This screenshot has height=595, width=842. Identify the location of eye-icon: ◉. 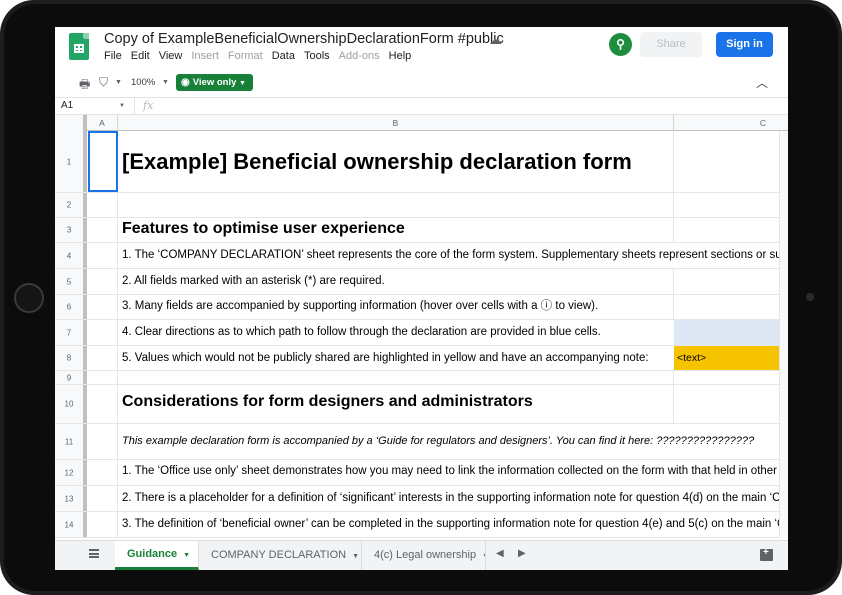
(185, 82).